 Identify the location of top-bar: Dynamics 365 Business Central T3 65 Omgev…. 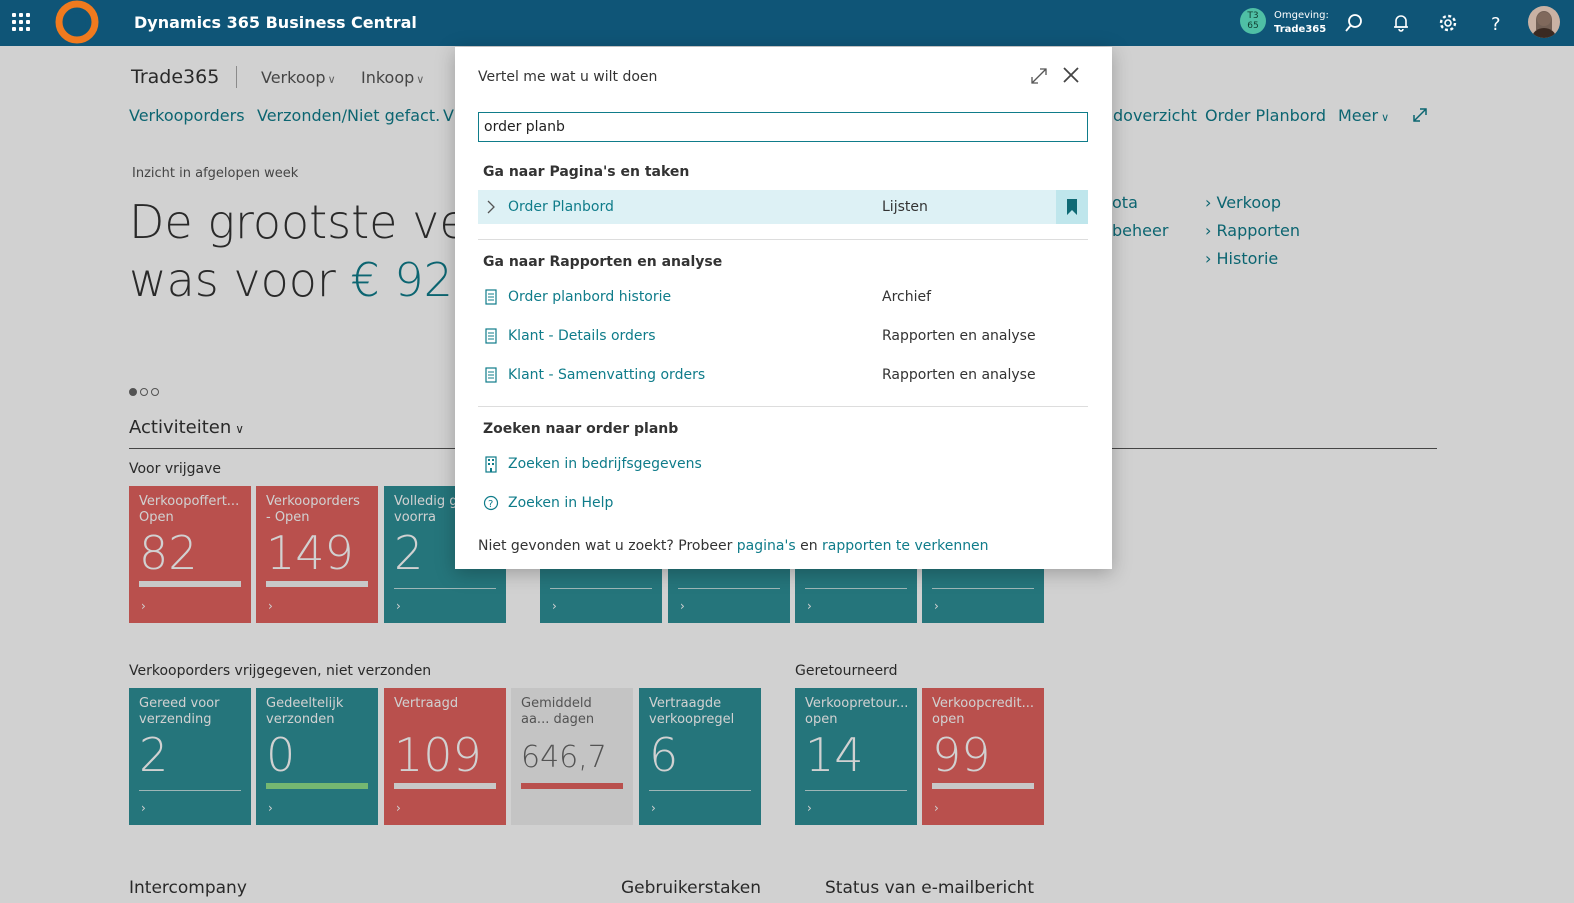
(787, 23).